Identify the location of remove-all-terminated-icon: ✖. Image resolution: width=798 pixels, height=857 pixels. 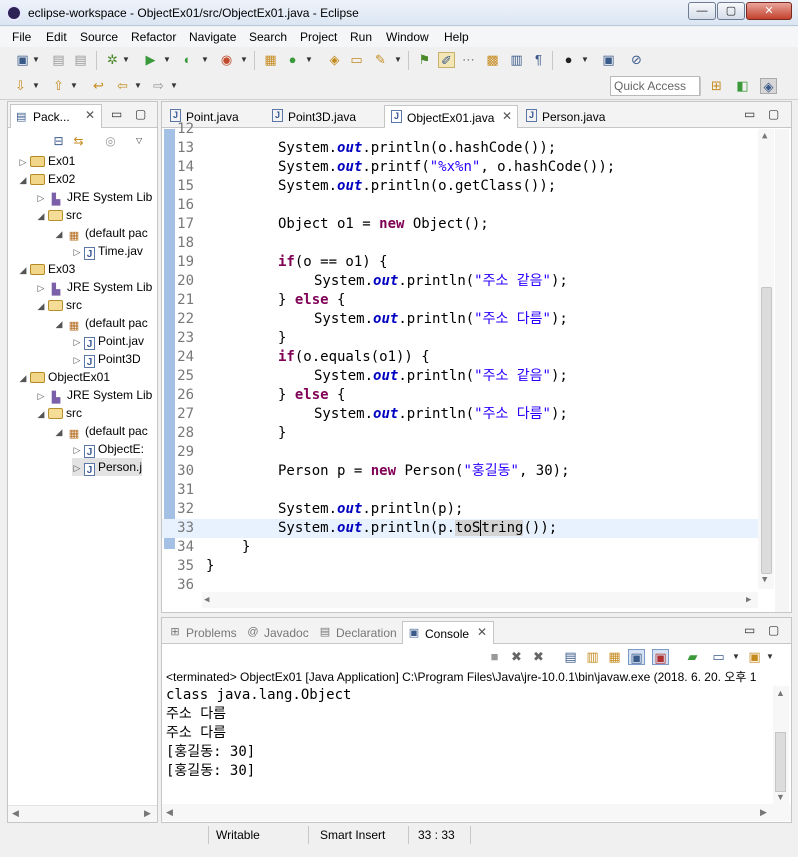
(538, 657).